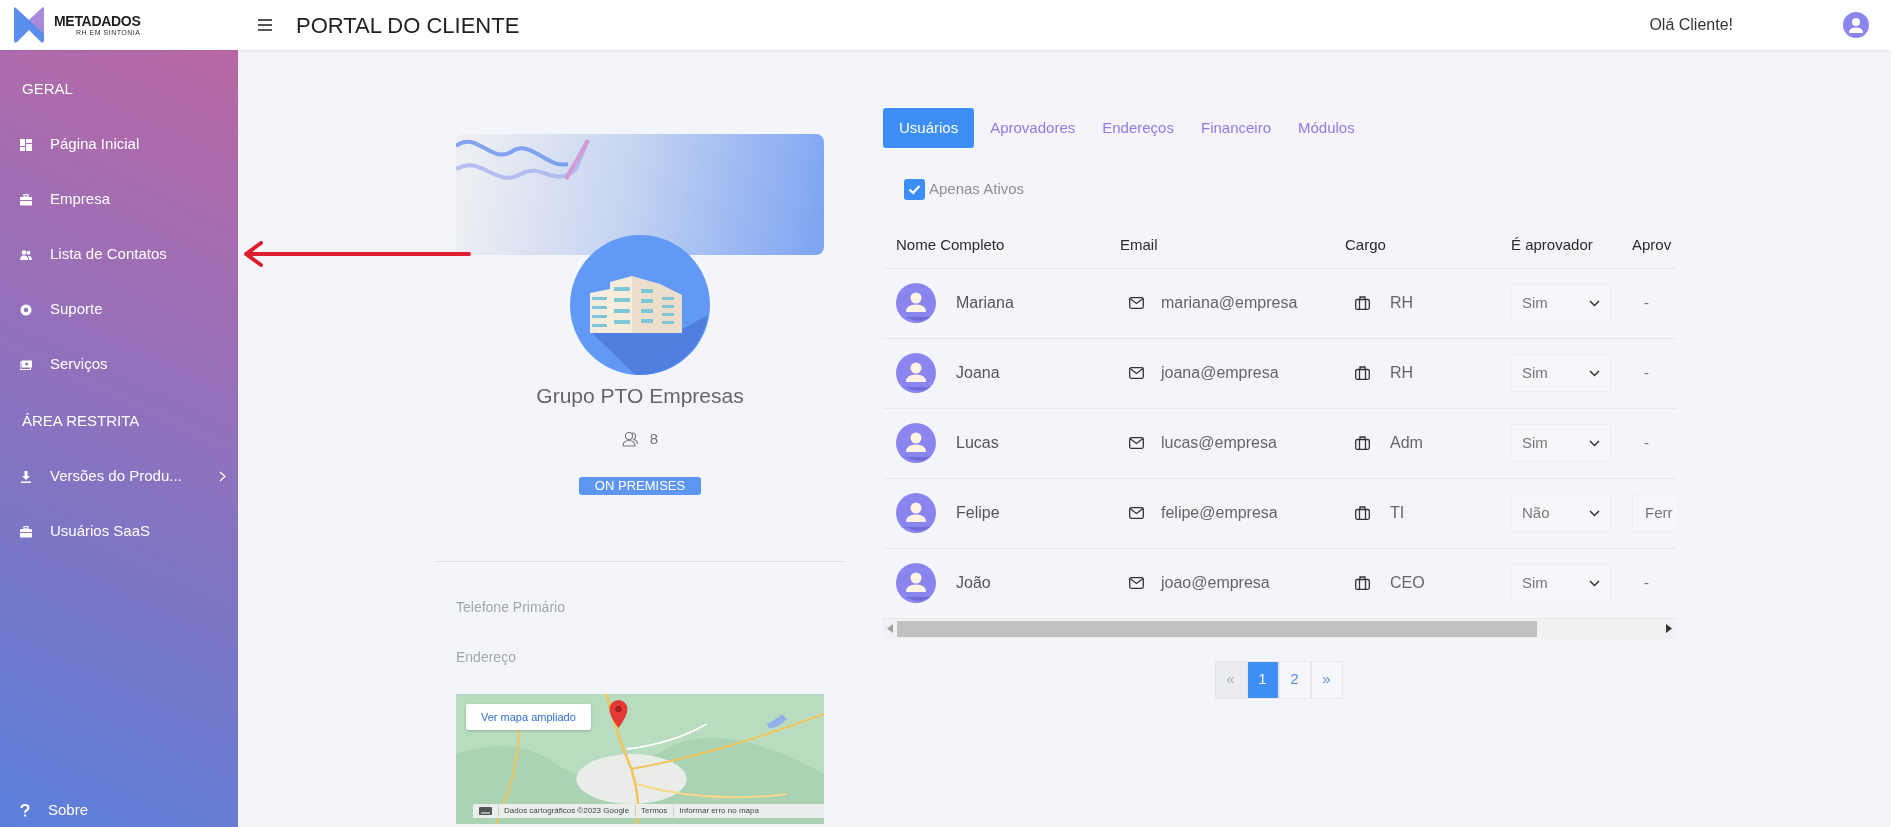 The height and width of the screenshot is (827, 1891). I want to click on help-icon, so click(25, 810).